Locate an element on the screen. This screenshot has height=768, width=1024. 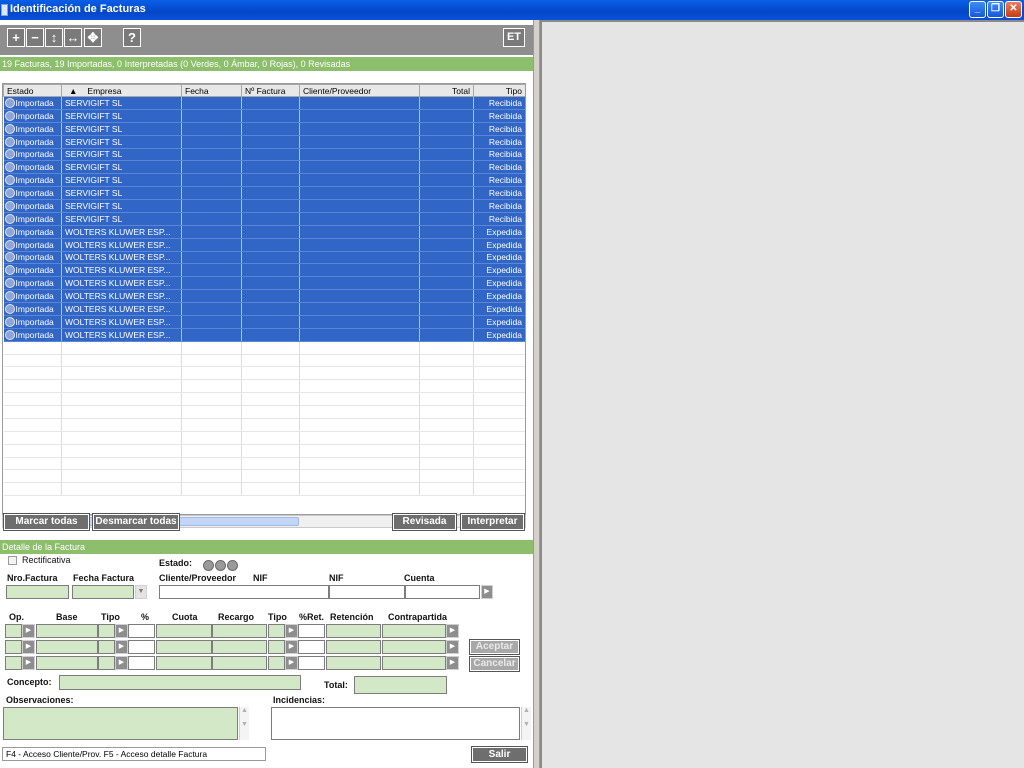
cliente-proveedor-field is located at coordinates (244, 592).